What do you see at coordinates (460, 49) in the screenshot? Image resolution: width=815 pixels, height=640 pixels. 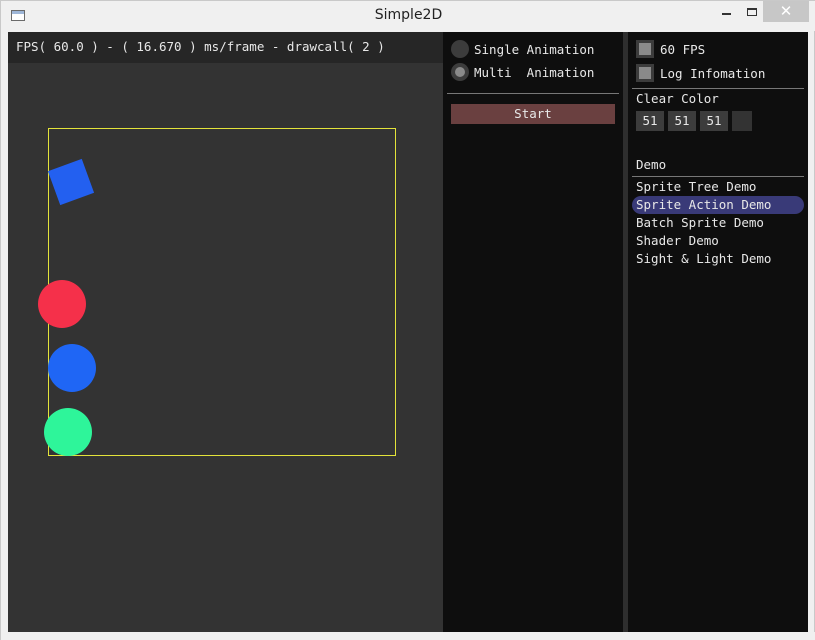 I see `radio-button-icon` at bounding box center [460, 49].